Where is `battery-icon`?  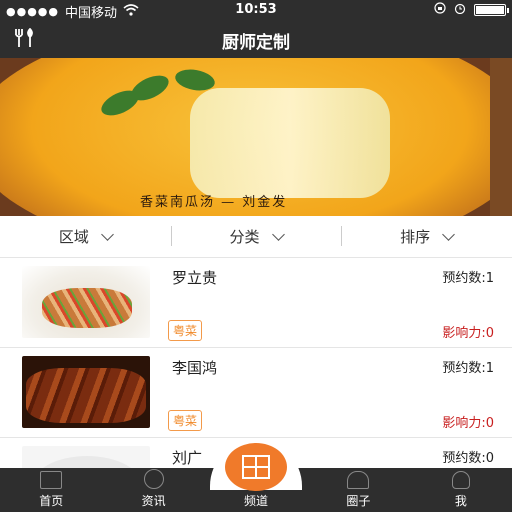
battery-icon is located at coordinates (491, 9).